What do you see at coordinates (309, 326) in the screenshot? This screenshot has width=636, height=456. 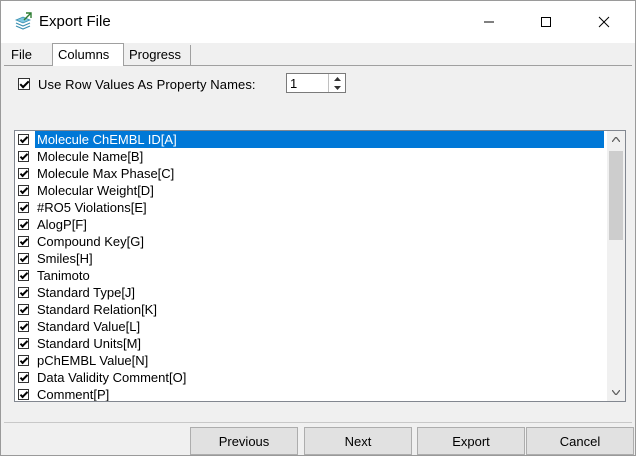 I see `column-item: Standard Value[L]` at bounding box center [309, 326].